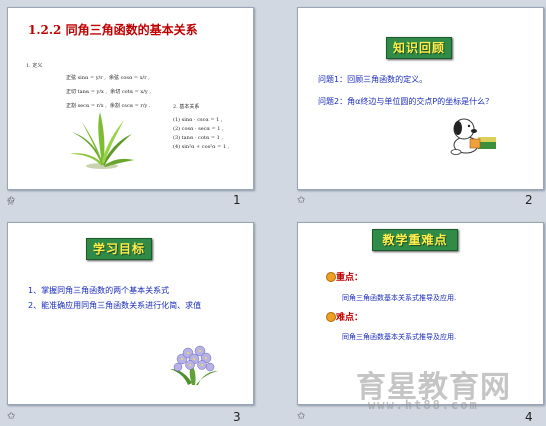 This screenshot has width=546, height=426. What do you see at coordinates (108, 92) in the screenshot?
I see `definition-row: 正切 tanα = y/x , 余切 cotα = x/y ,` at bounding box center [108, 92].